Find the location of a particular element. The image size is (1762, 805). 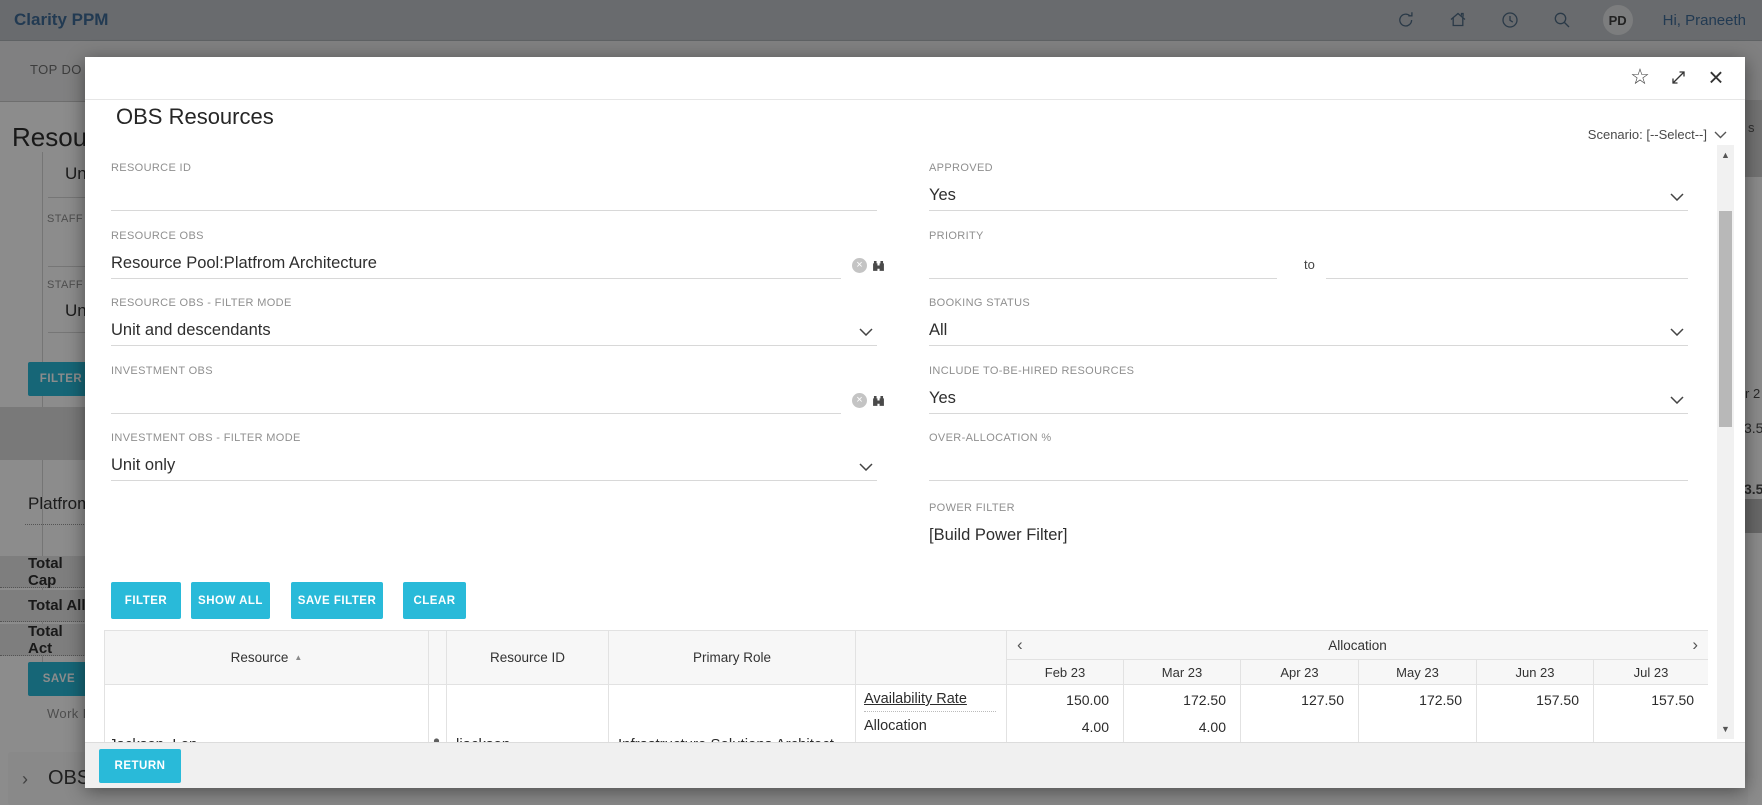

scroll-months-right-icon: › is located at coordinates (1695, 644).